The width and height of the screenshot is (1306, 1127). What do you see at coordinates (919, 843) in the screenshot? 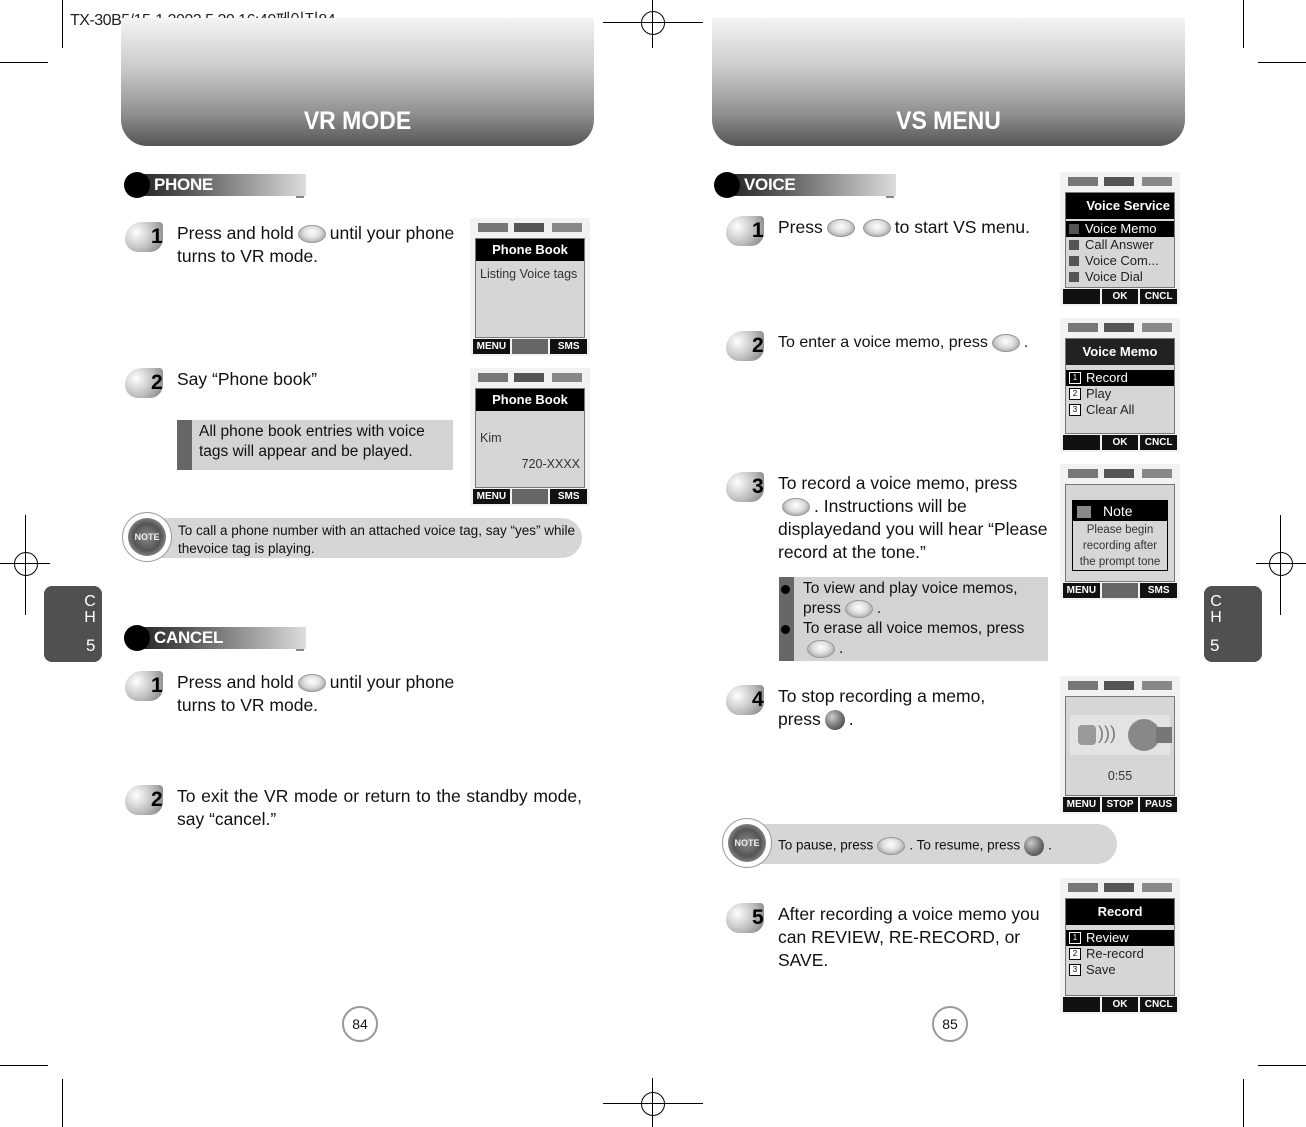
I see `note-callout: NOTE To pause, press. To resume, press.` at bounding box center [919, 843].